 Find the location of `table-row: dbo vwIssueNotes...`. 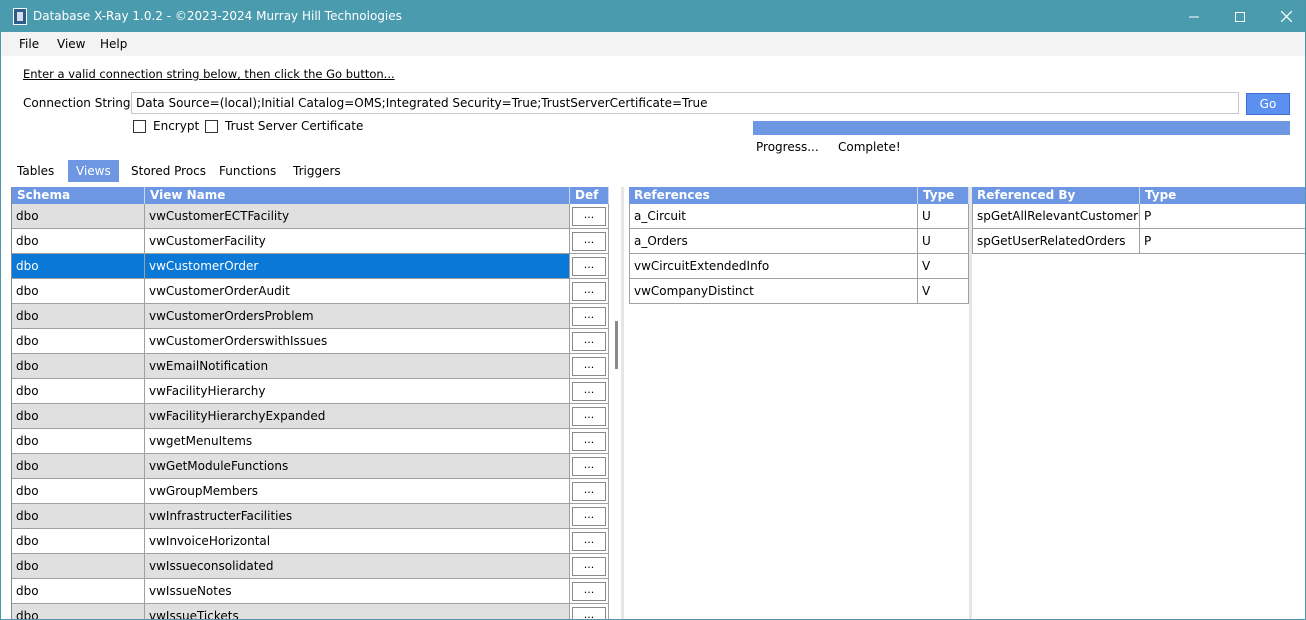

table-row: dbo vwIssueNotes... is located at coordinates (310, 591).